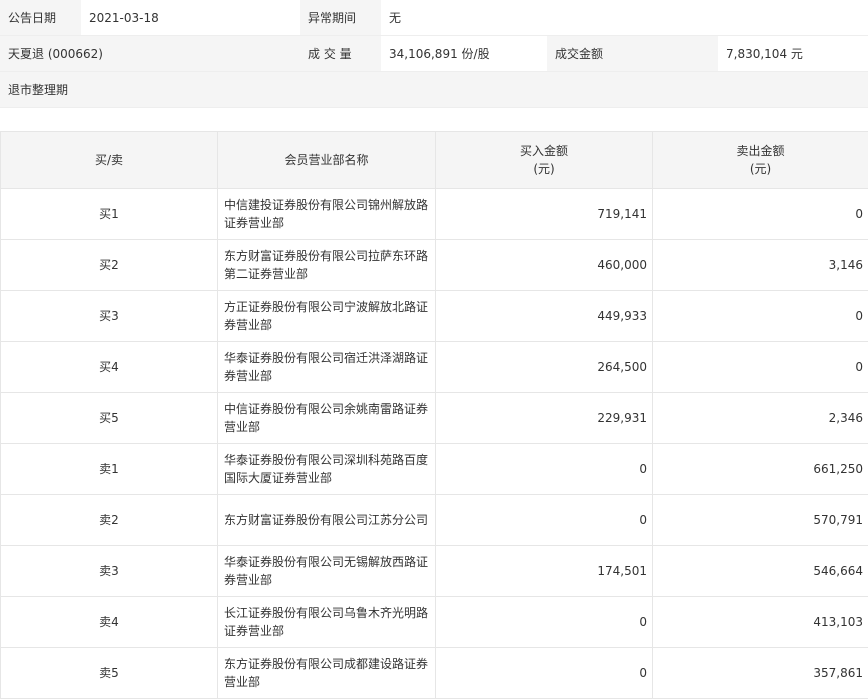 Image resolution: width=868 pixels, height=699 pixels. What do you see at coordinates (544, 418) in the screenshot?
I see `row-buy-amount: 229,931` at bounding box center [544, 418].